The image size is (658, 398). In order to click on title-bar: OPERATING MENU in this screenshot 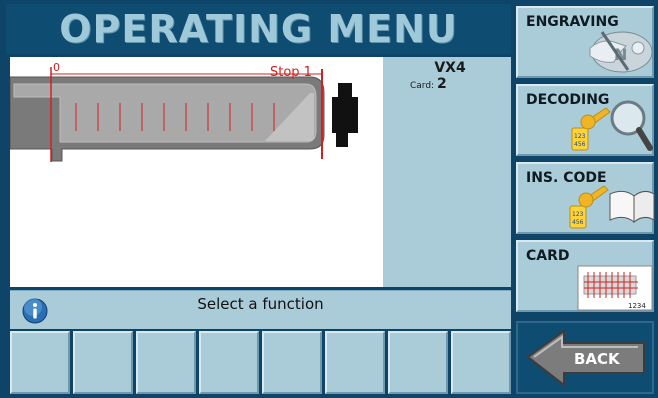, I will do `click(258, 29)`.